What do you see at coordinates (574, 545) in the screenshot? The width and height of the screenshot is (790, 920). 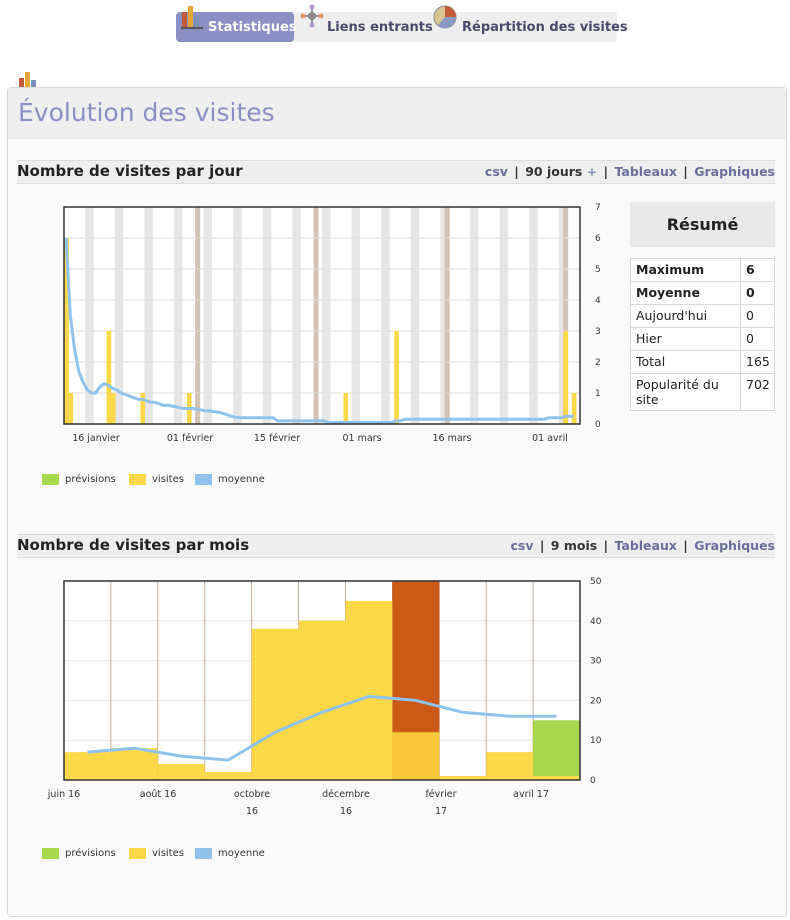 I see `period-label: 9 mois` at bounding box center [574, 545].